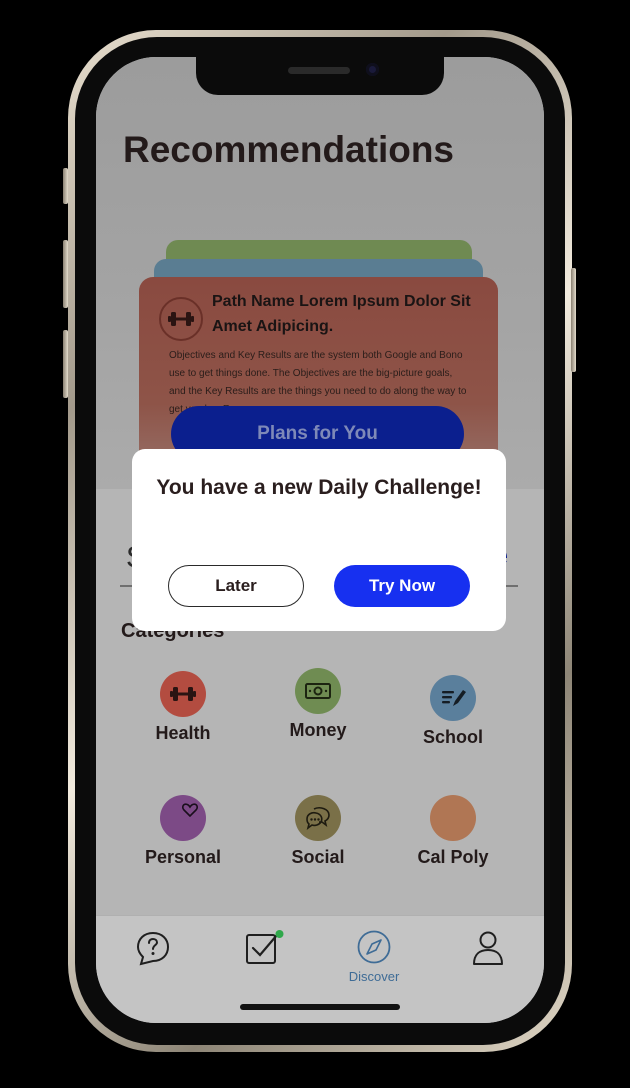 The width and height of the screenshot is (630, 1088). What do you see at coordinates (453, 857) in the screenshot?
I see `category-label: Cal Poly` at bounding box center [453, 857].